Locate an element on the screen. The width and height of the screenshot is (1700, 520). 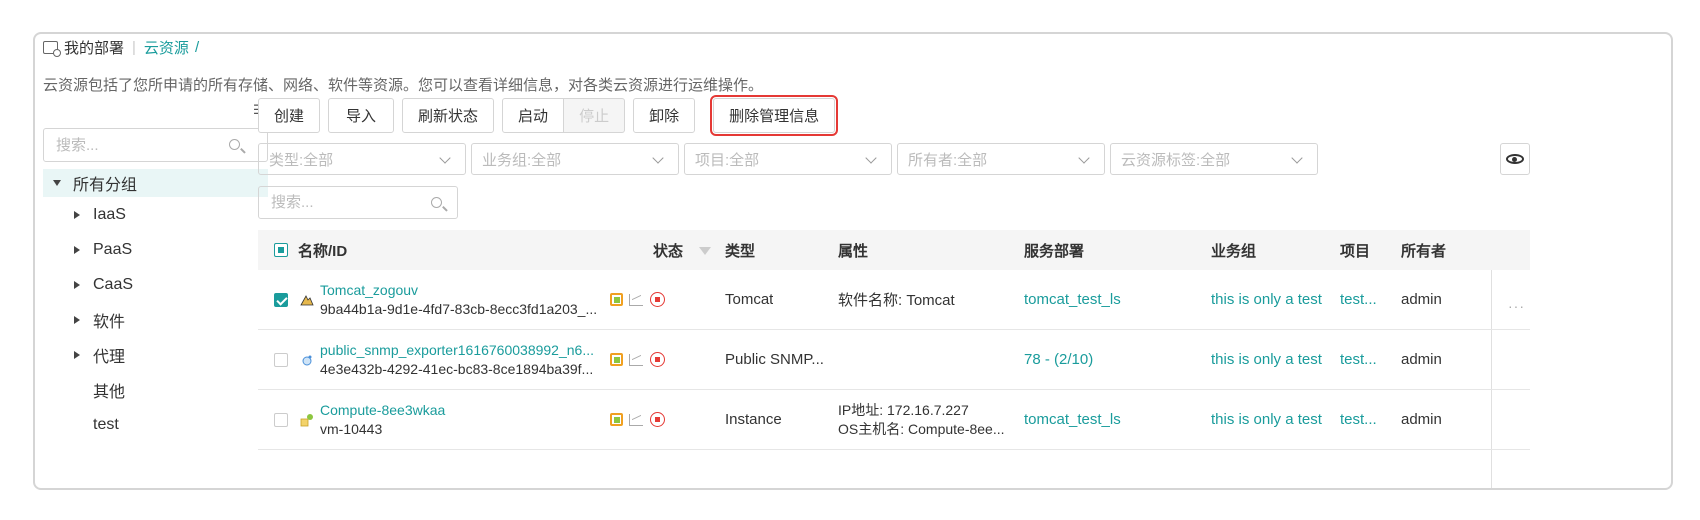
instance-icon is located at coordinates (306, 420).